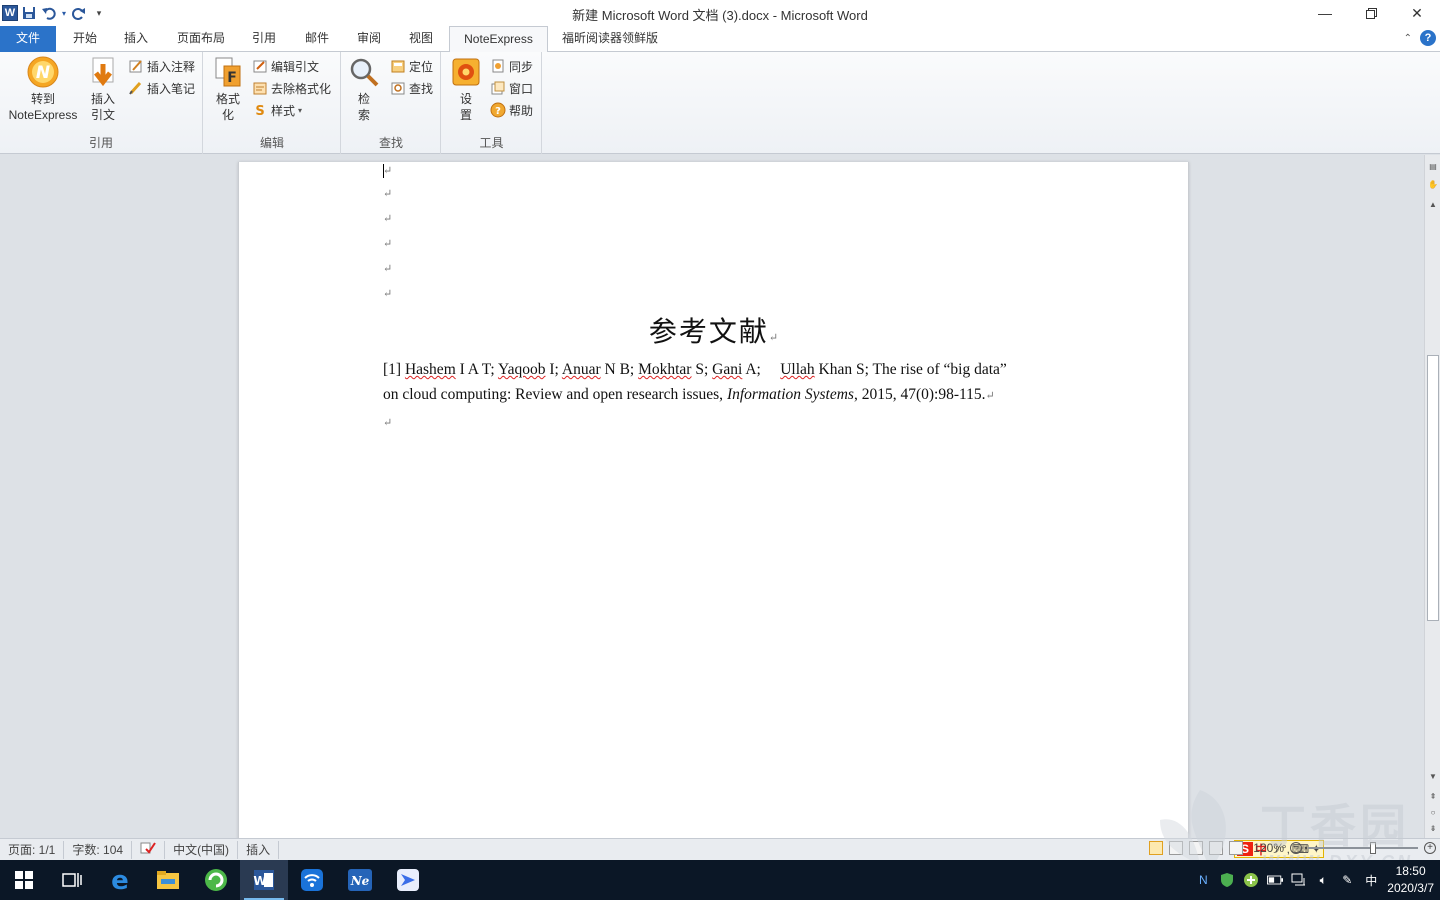 The width and height of the screenshot is (1440, 900). Describe the element at coordinates (102, 99) in the screenshot. I see `insert-citation-label-1: 插入` at that location.